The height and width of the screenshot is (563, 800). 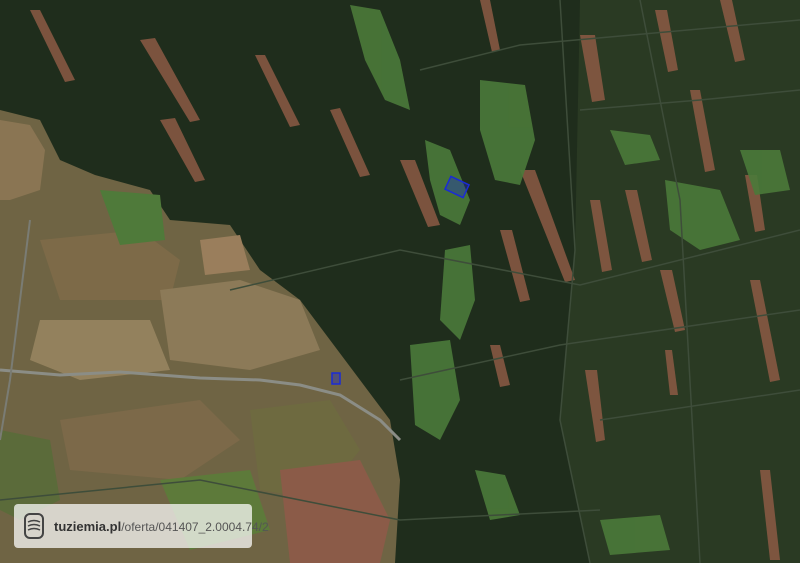 I want to click on tuziemia-logo-icon, so click(x=34, y=526).